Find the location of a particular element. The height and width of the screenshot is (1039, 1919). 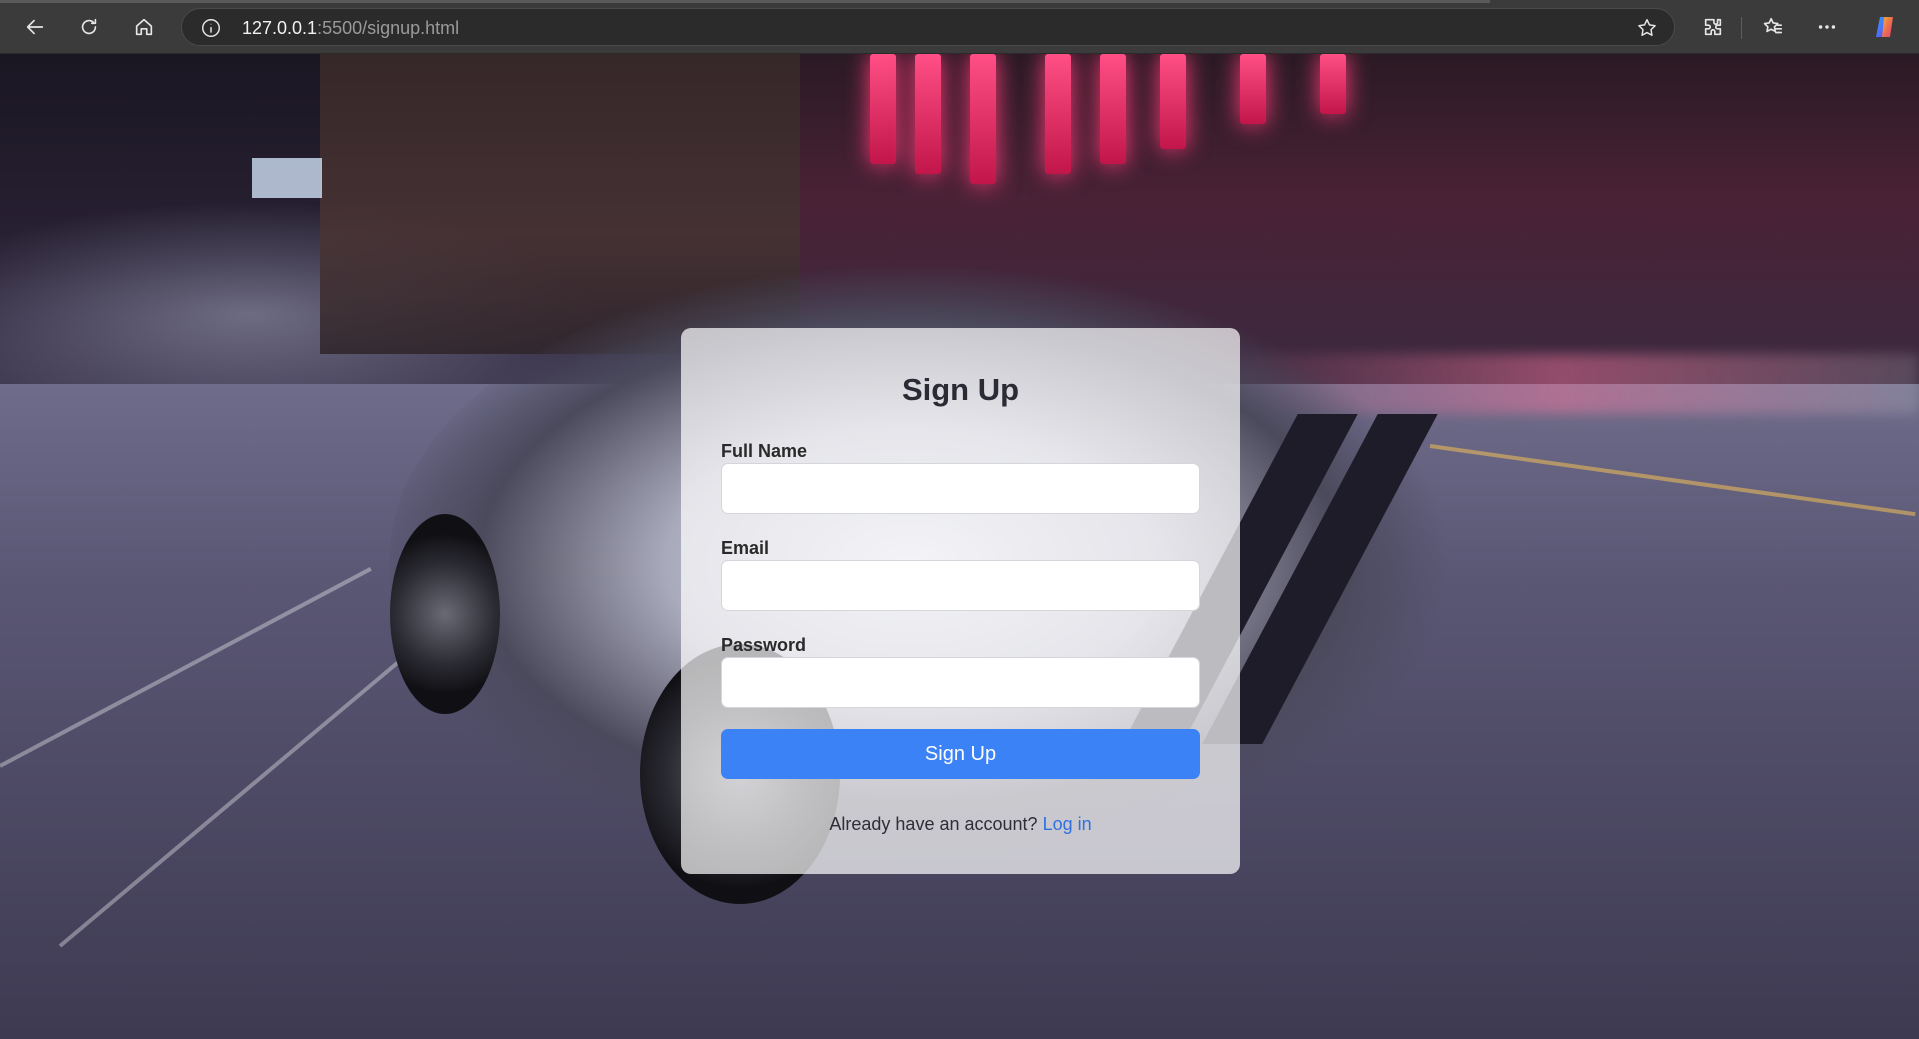

login-prompt: Already have an account? Log in is located at coordinates (960, 824).